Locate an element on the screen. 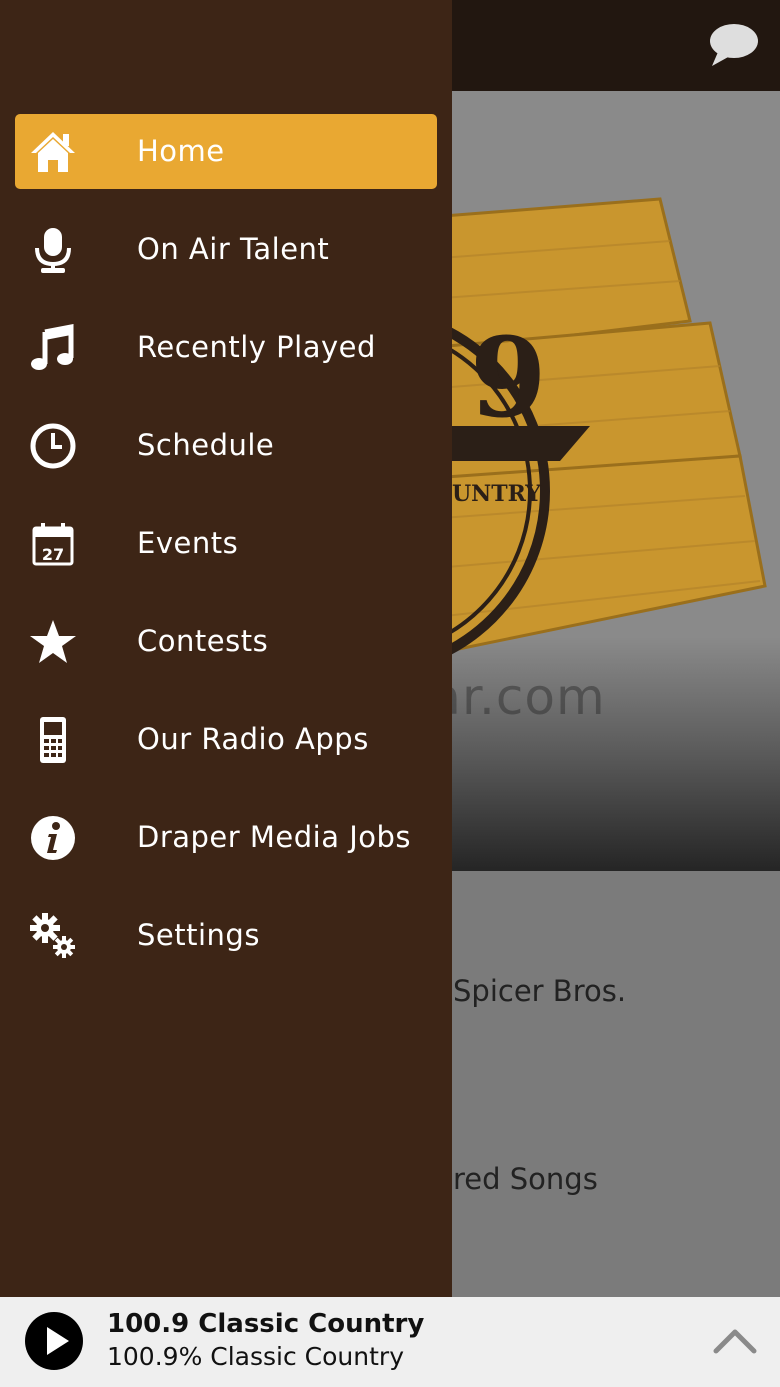 Image resolution: width=780 pixels, height=1387 pixels. menu-label-draper-media-jobs: Draper Media Jobs is located at coordinates (274, 837).